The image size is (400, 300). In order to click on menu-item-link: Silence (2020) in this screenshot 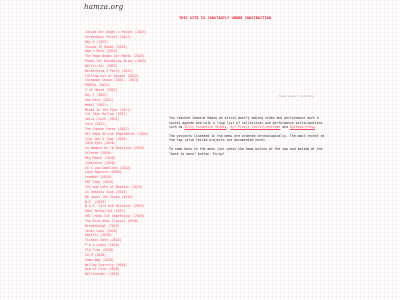, I will do `click(98, 153)`.